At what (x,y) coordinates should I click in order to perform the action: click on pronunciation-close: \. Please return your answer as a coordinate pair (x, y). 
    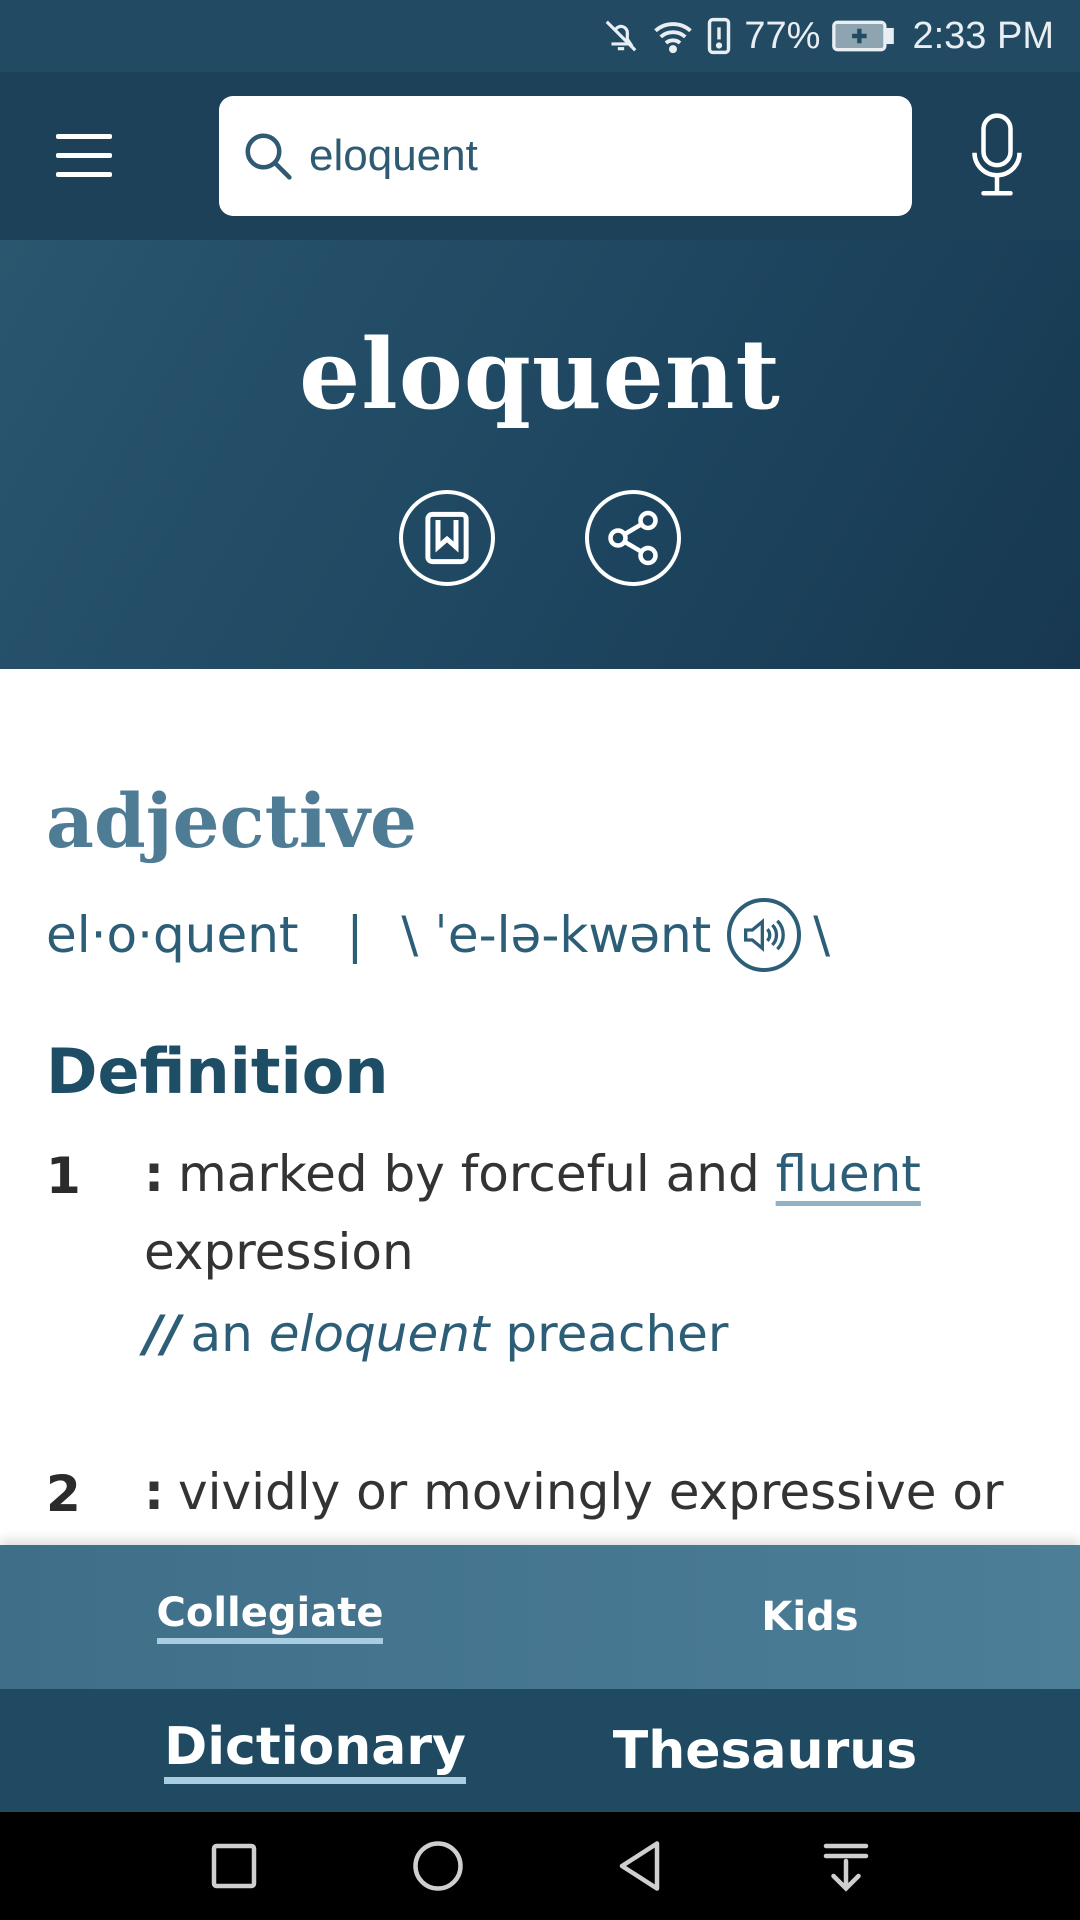
    Looking at the image, I should click on (822, 935).